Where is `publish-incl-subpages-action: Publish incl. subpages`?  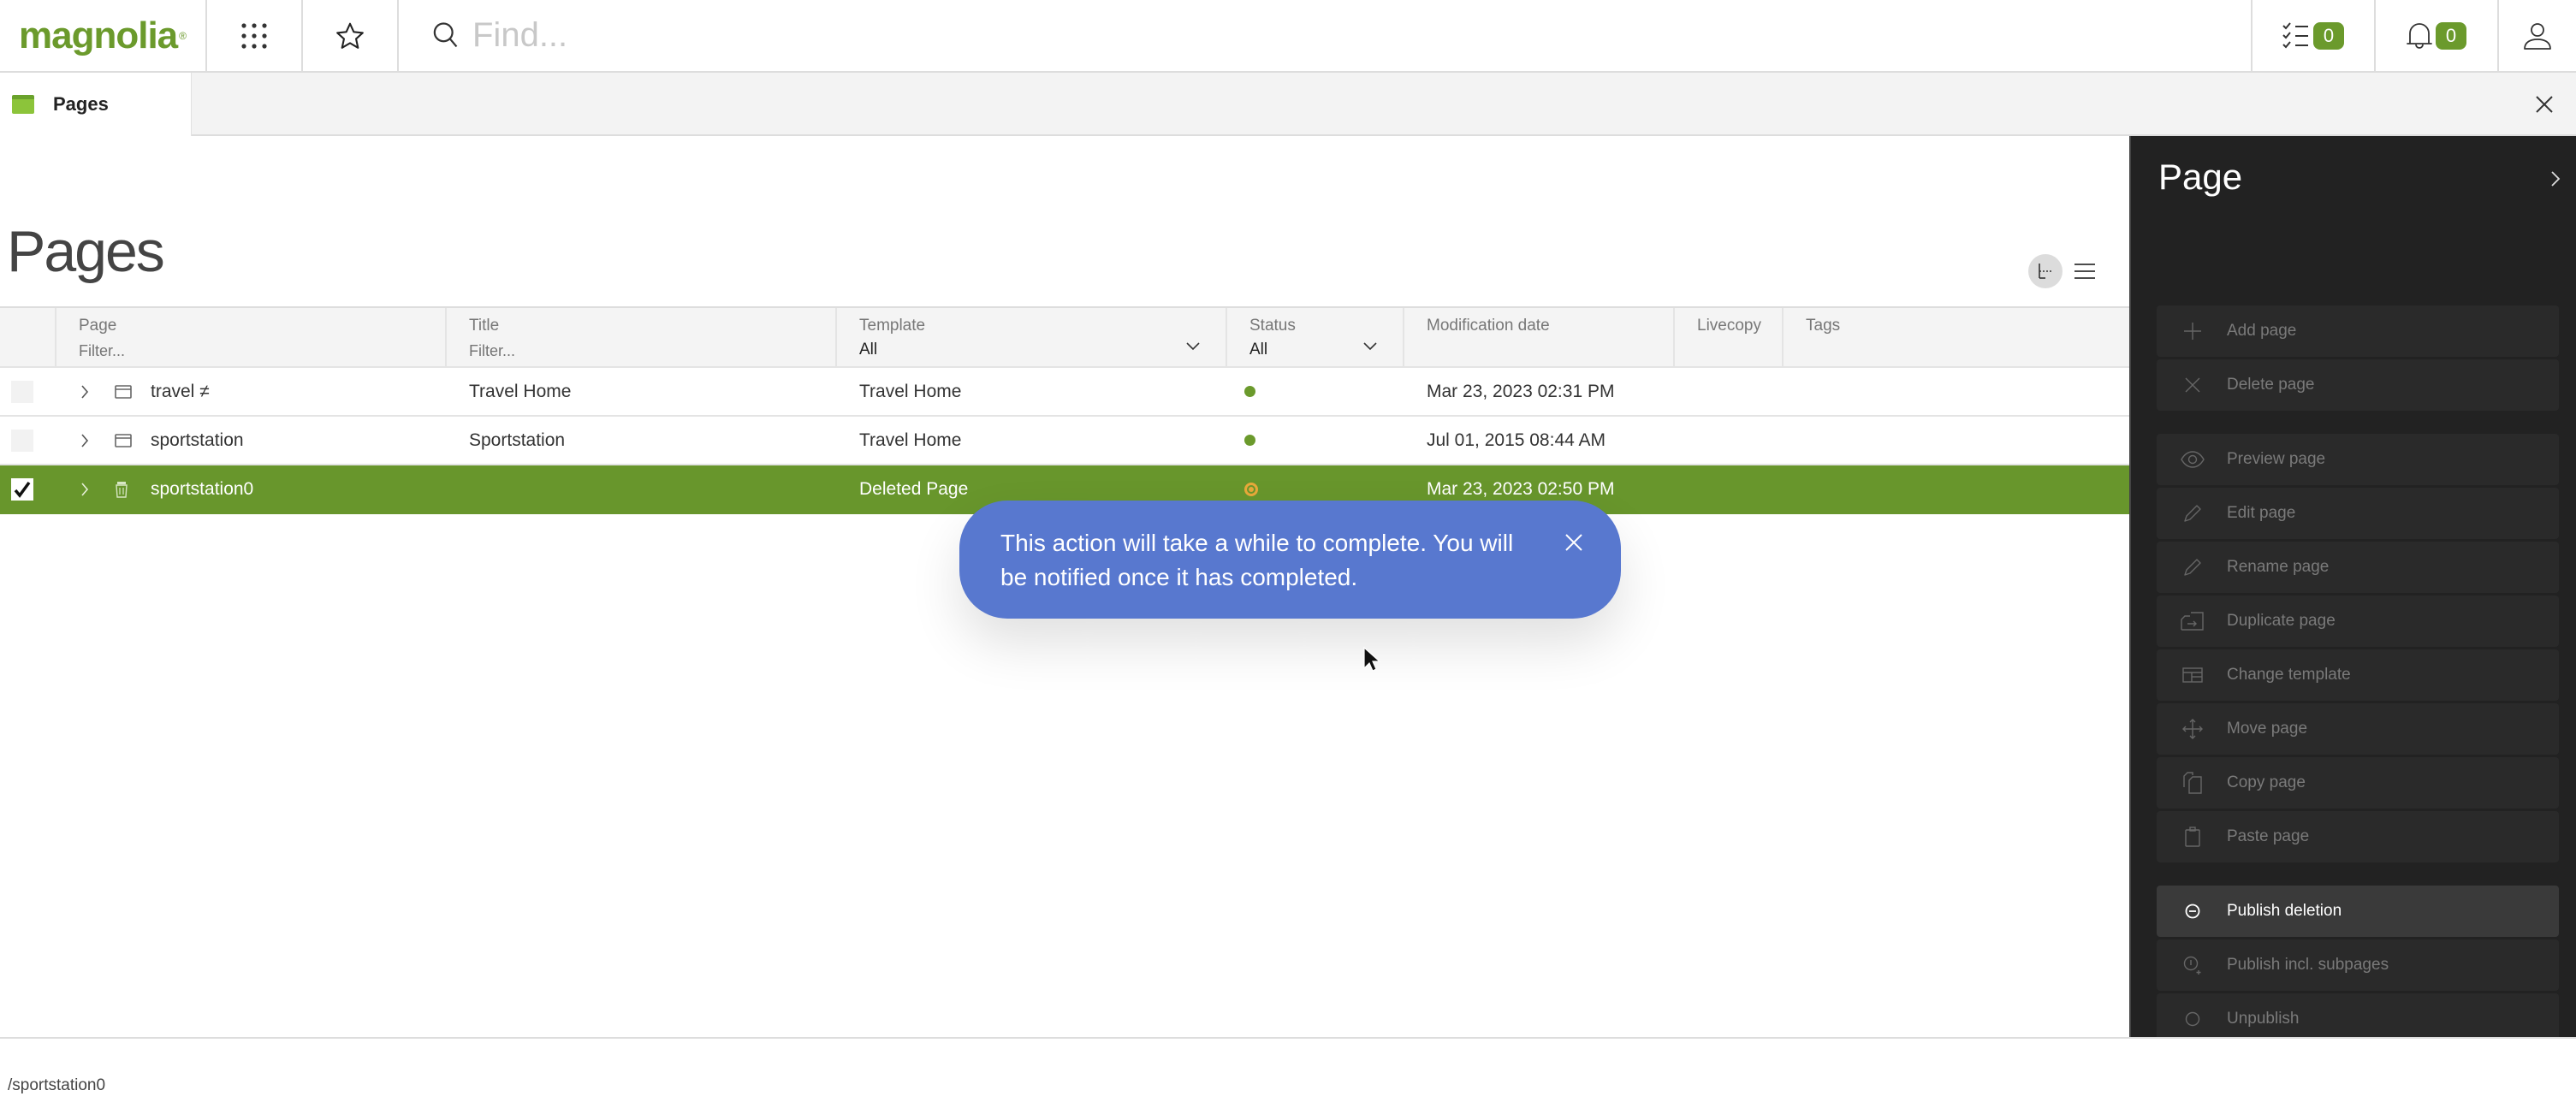 publish-incl-subpages-action: Publish incl. subpages is located at coordinates (2358, 965).